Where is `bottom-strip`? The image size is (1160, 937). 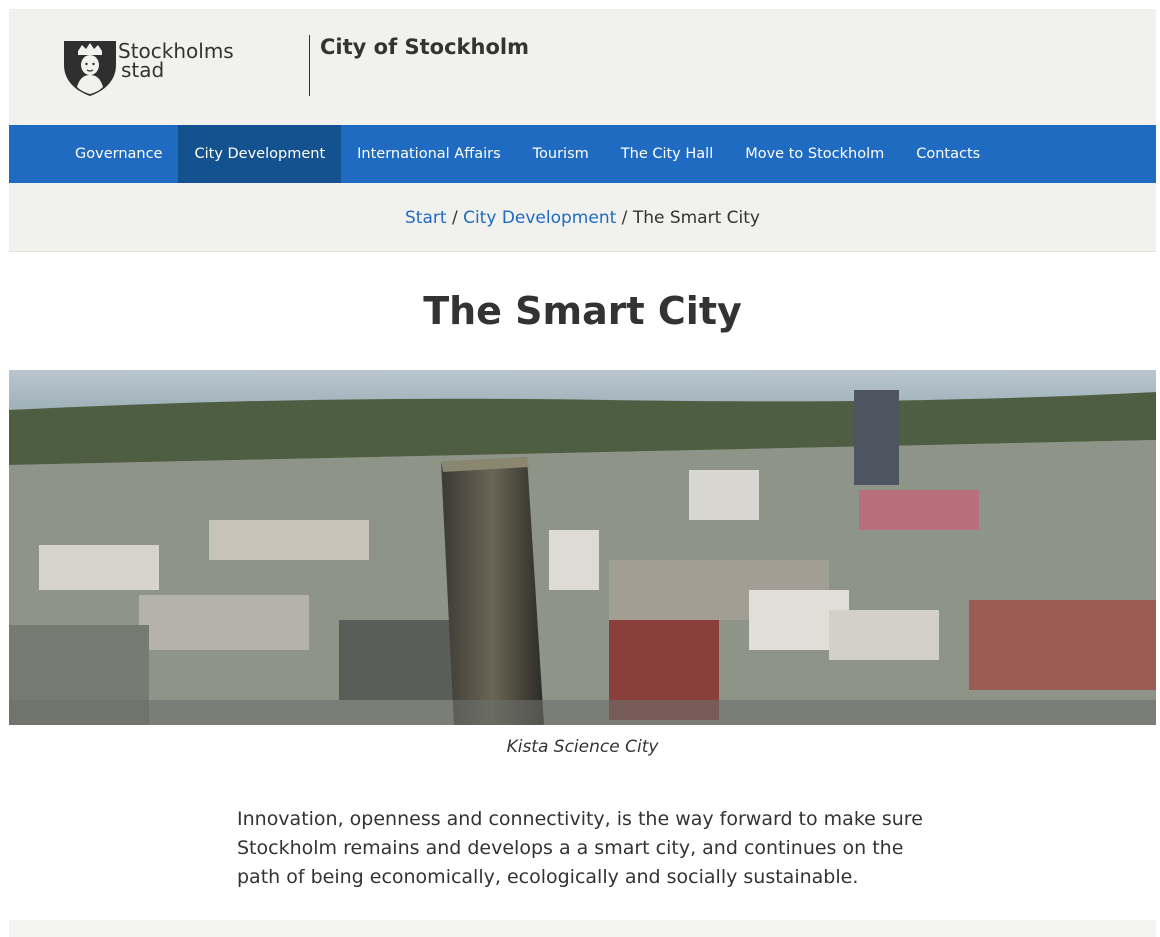 bottom-strip is located at coordinates (582, 928).